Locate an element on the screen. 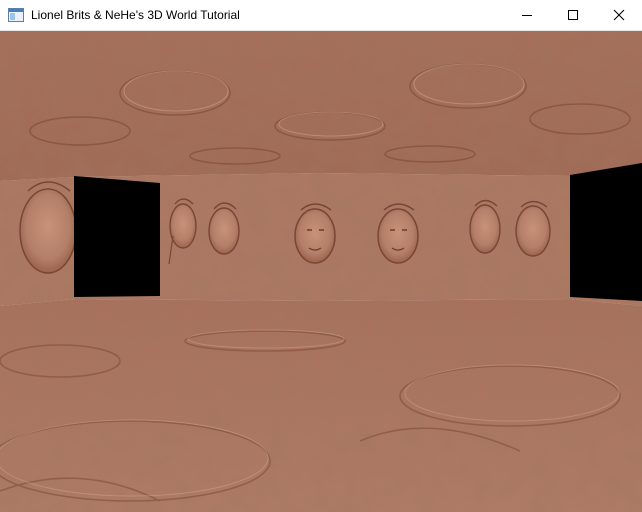 This screenshot has width=642, height=512. minimize-icon is located at coordinates (527, 15).